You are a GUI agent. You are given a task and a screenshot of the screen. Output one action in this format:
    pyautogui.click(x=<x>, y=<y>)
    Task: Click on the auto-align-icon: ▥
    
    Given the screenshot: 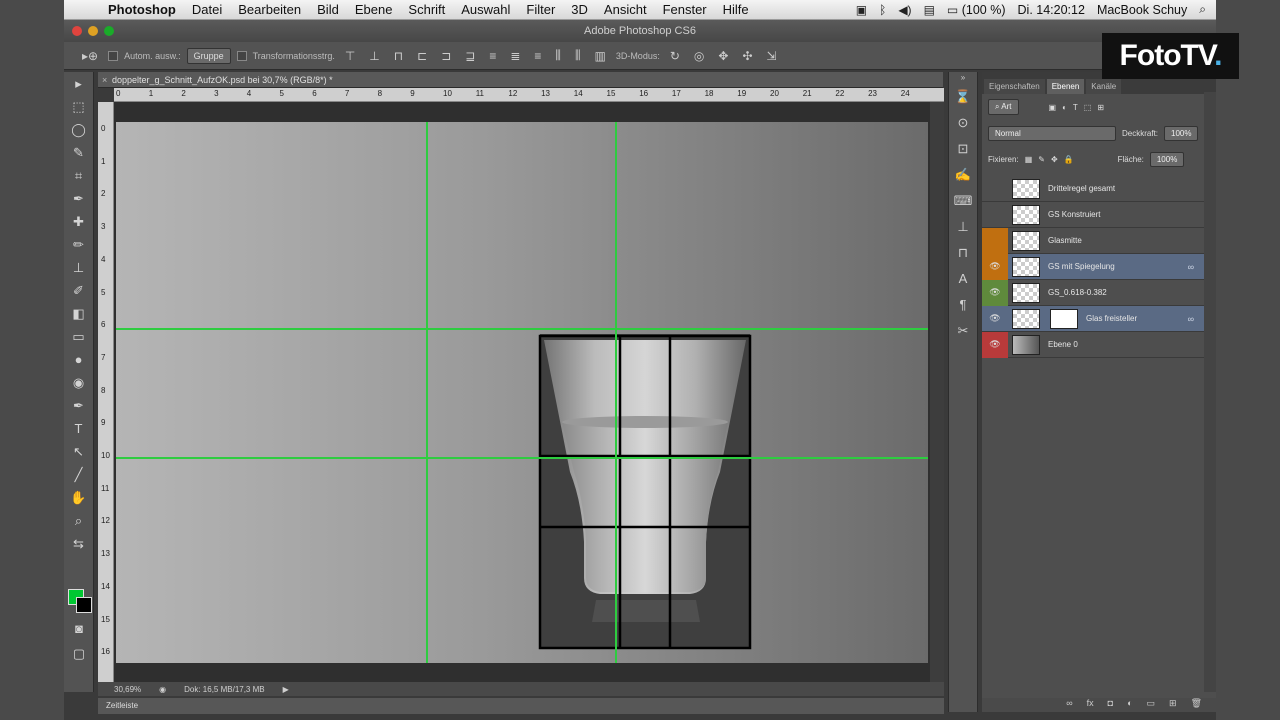 What is the action you would take?
    pyautogui.click(x=599, y=56)
    